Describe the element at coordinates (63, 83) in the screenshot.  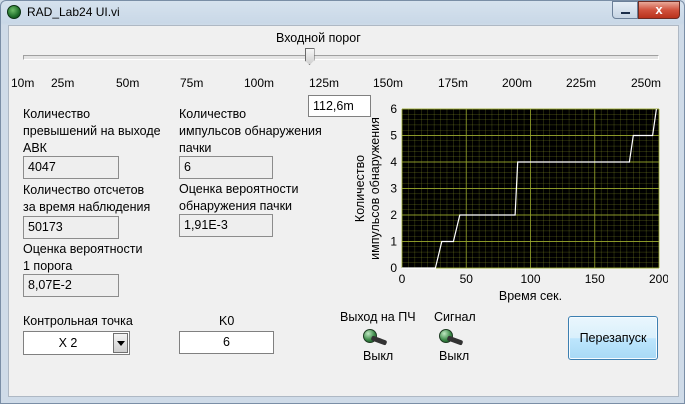
I see `slider-tick-label: 25m` at that location.